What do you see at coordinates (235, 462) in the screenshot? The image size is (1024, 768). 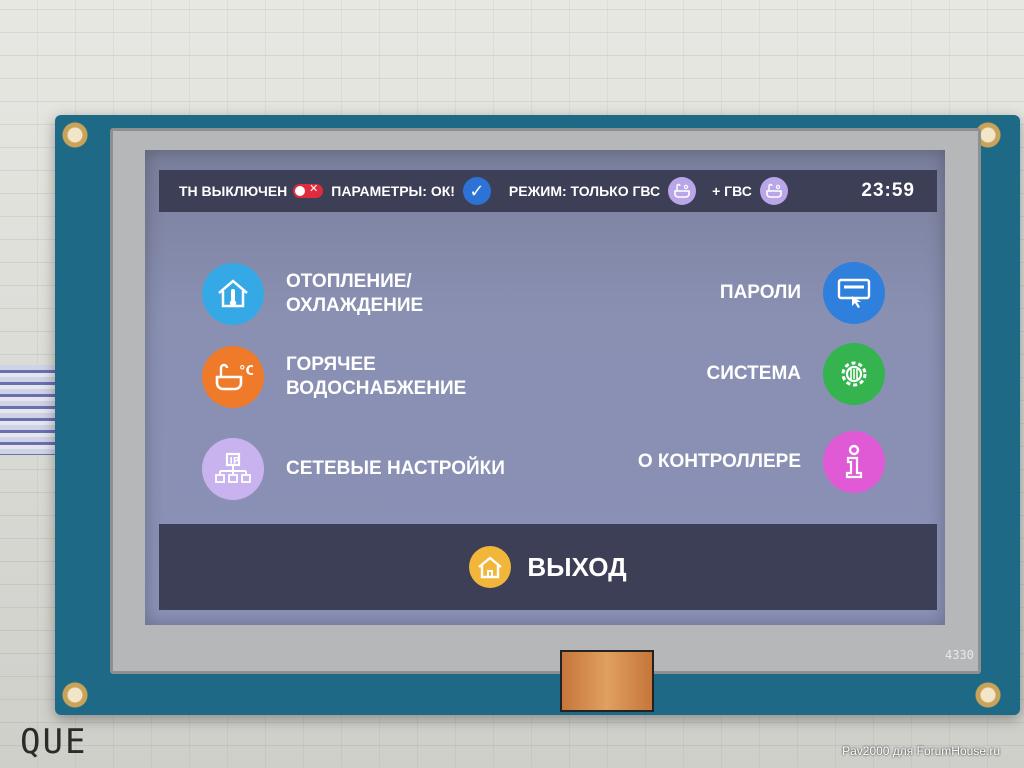 I see `svg-text: IP` at bounding box center [235, 462].